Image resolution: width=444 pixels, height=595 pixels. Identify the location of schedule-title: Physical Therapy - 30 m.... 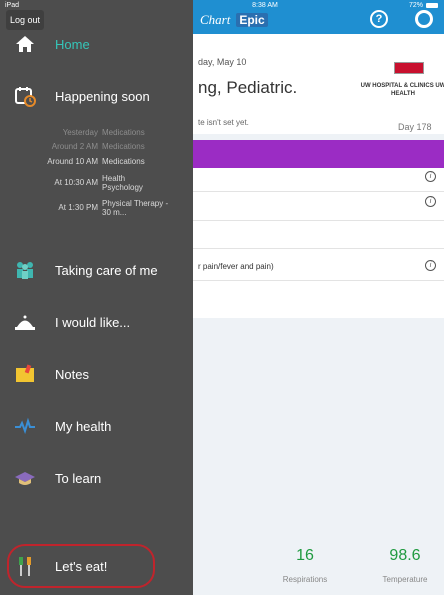
(135, 208).